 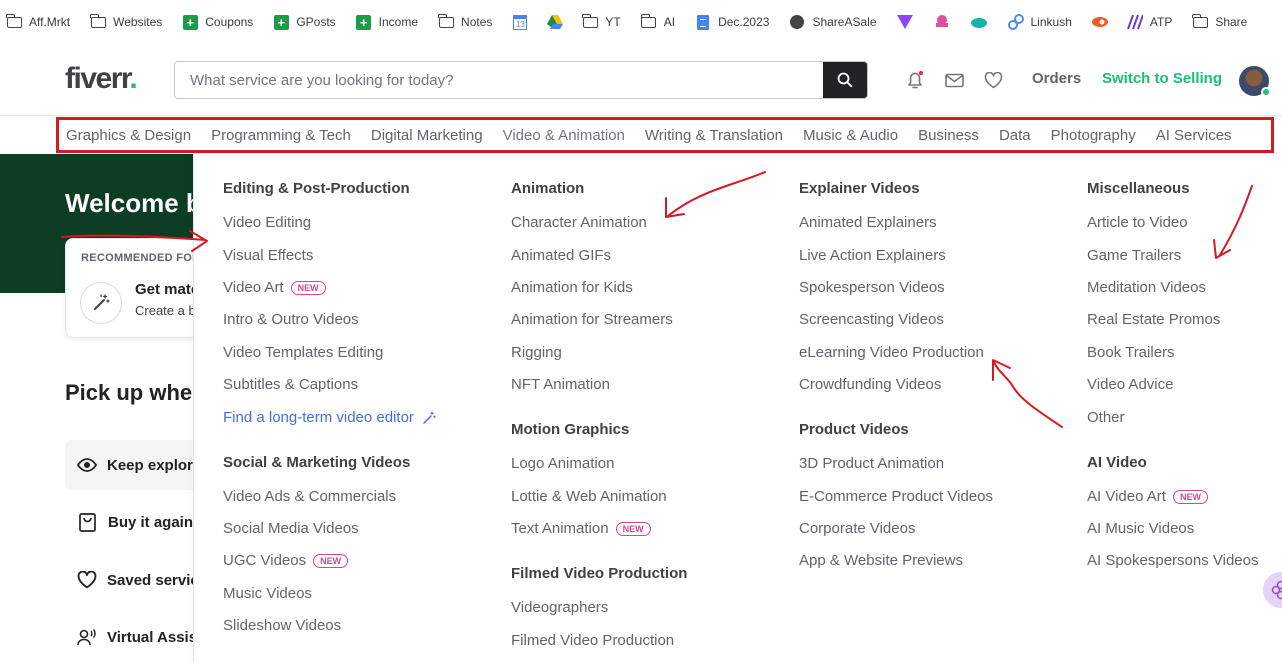 What do you see at coordinates (868, 222) in the screenshot?
I see `subcategory-animated-explainers: Animated Explainers` at bounding box center [868, 222].